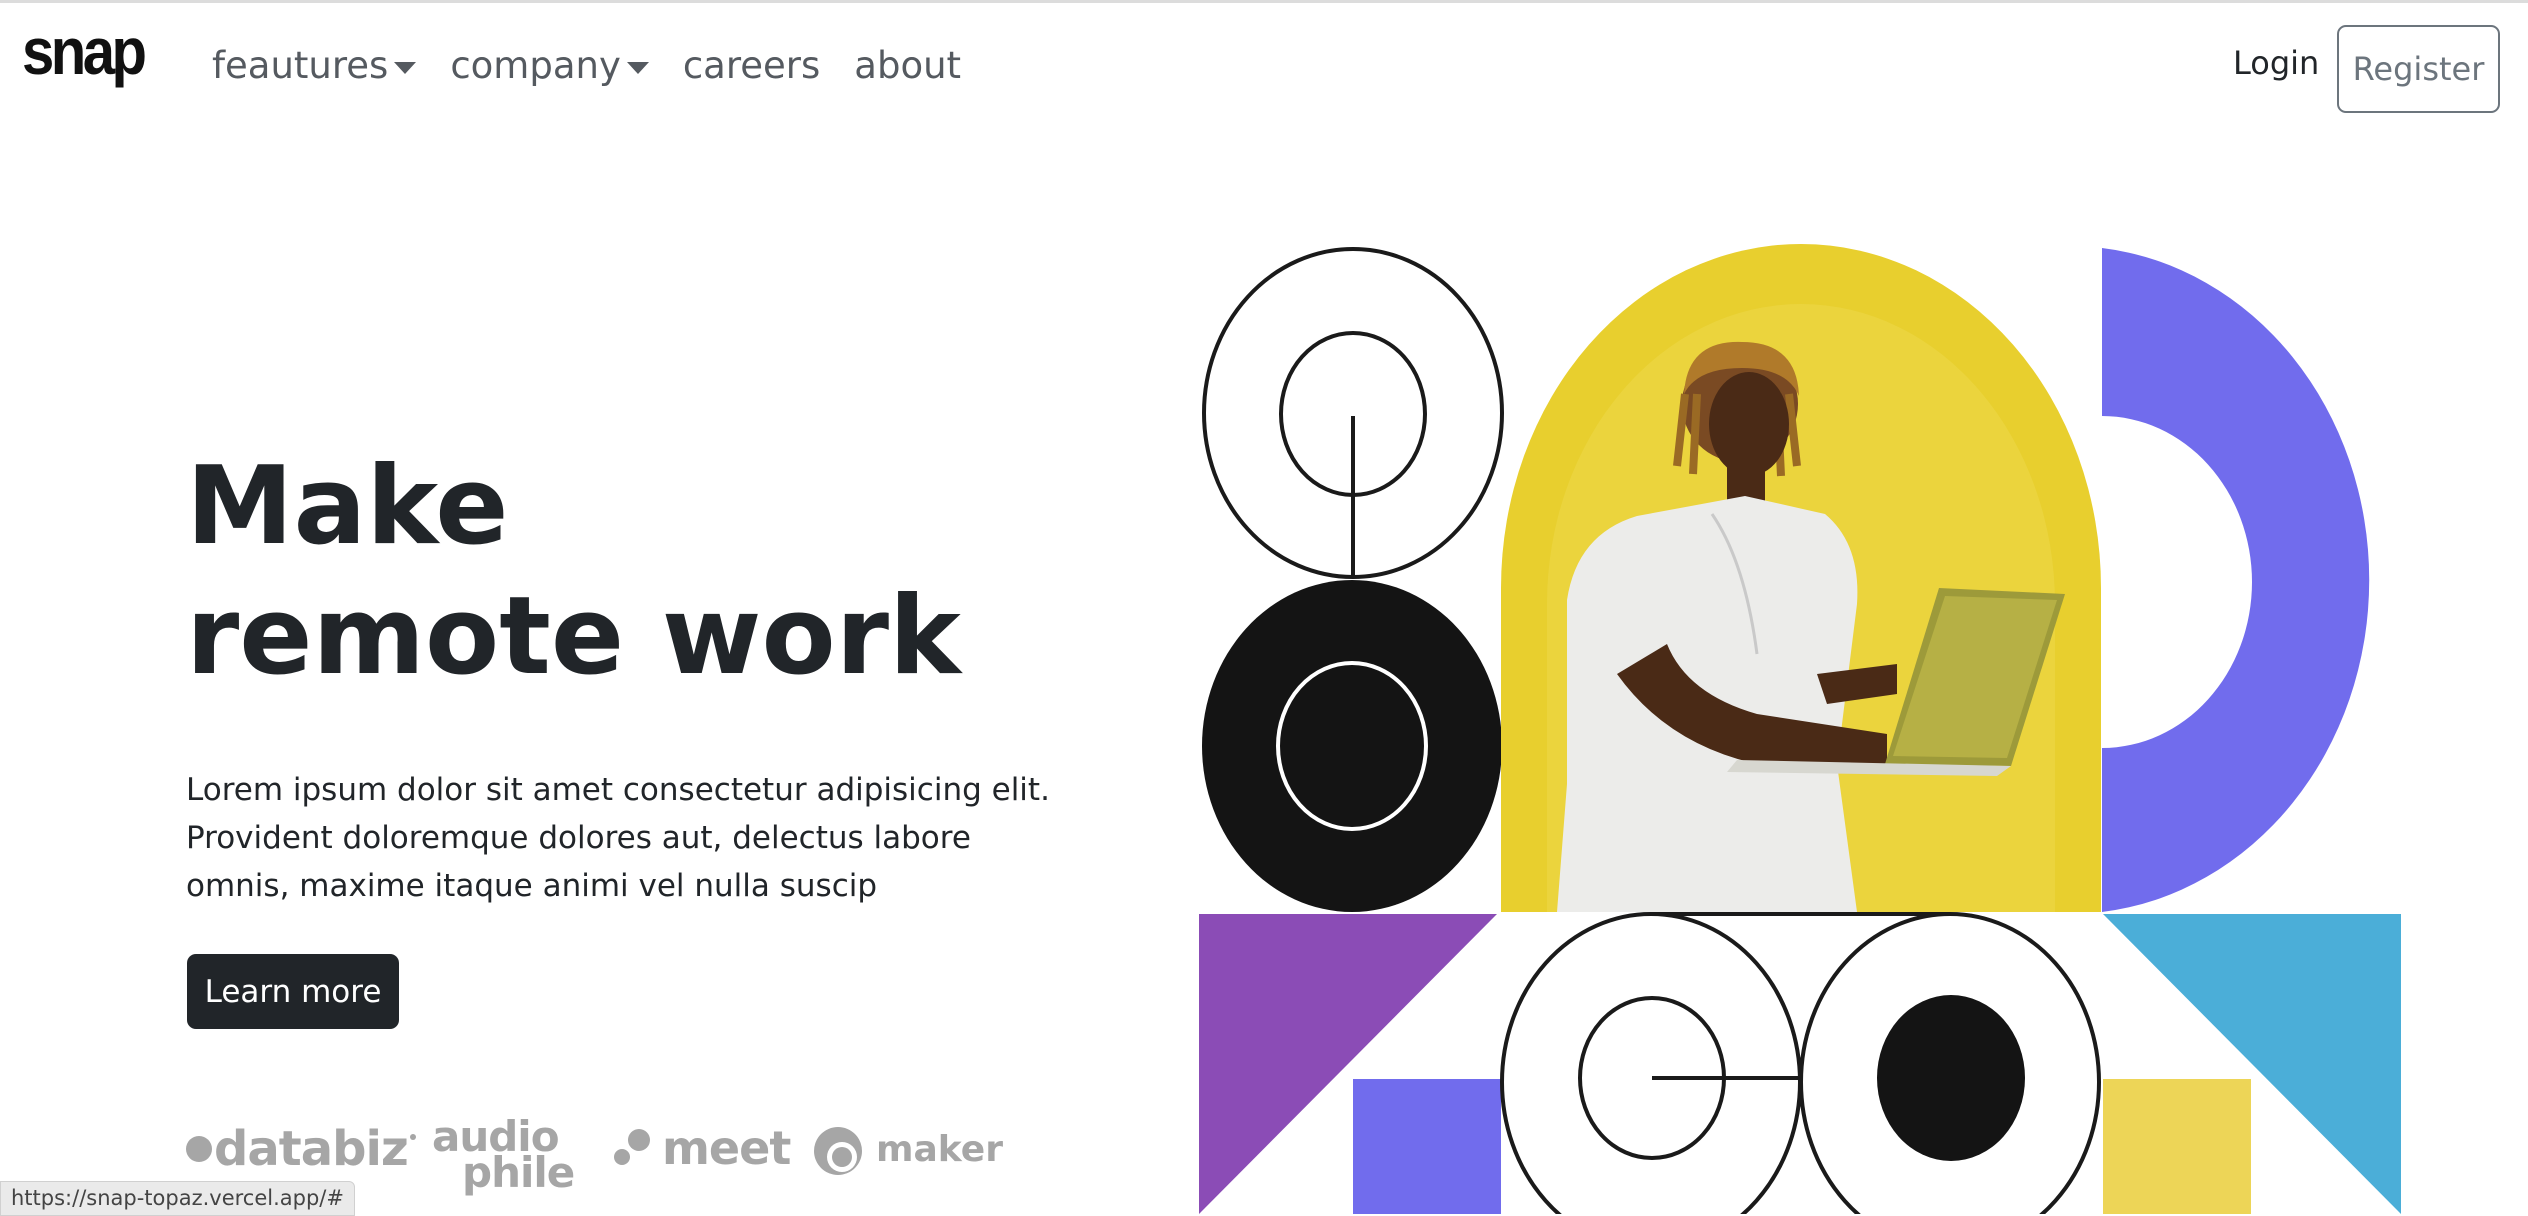 This screenshot has width=2528, height=1216. I want to click on violet-half-ring, so click(2236, 580).